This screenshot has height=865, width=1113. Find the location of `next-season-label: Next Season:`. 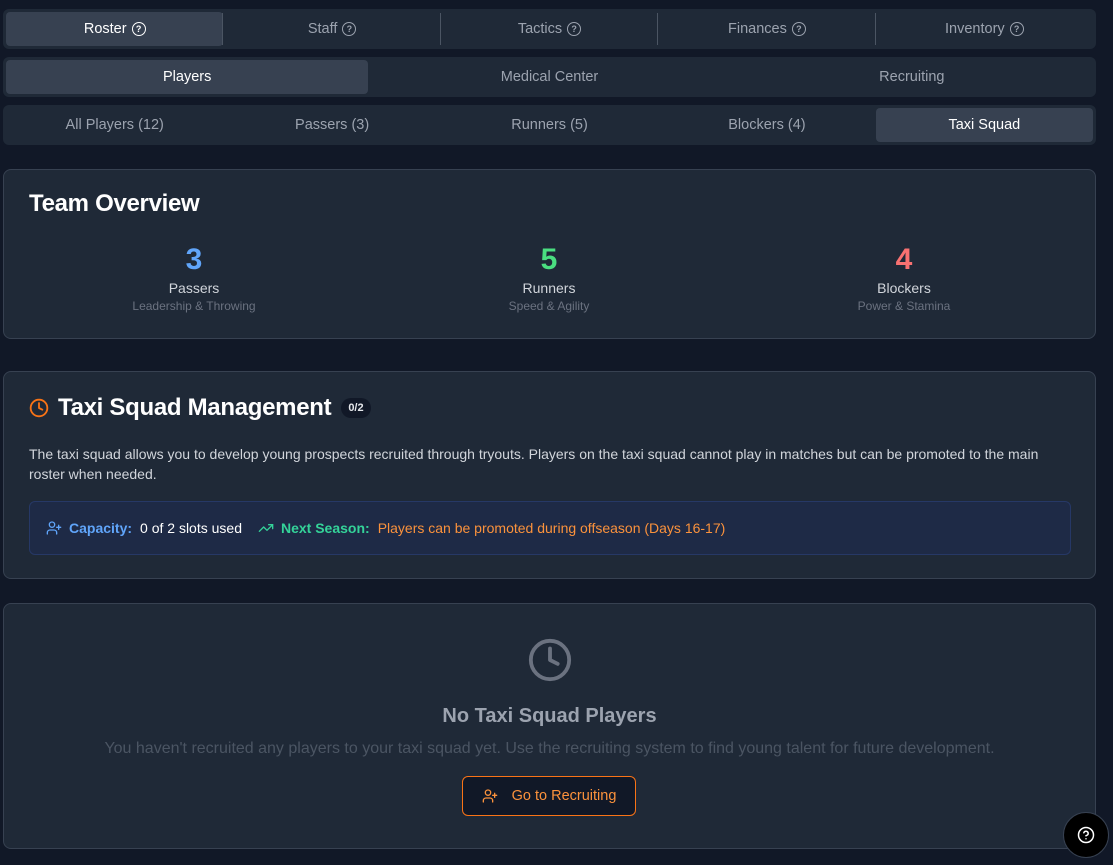

next-season-label: Next Season: is located at coordinates (325, 528).